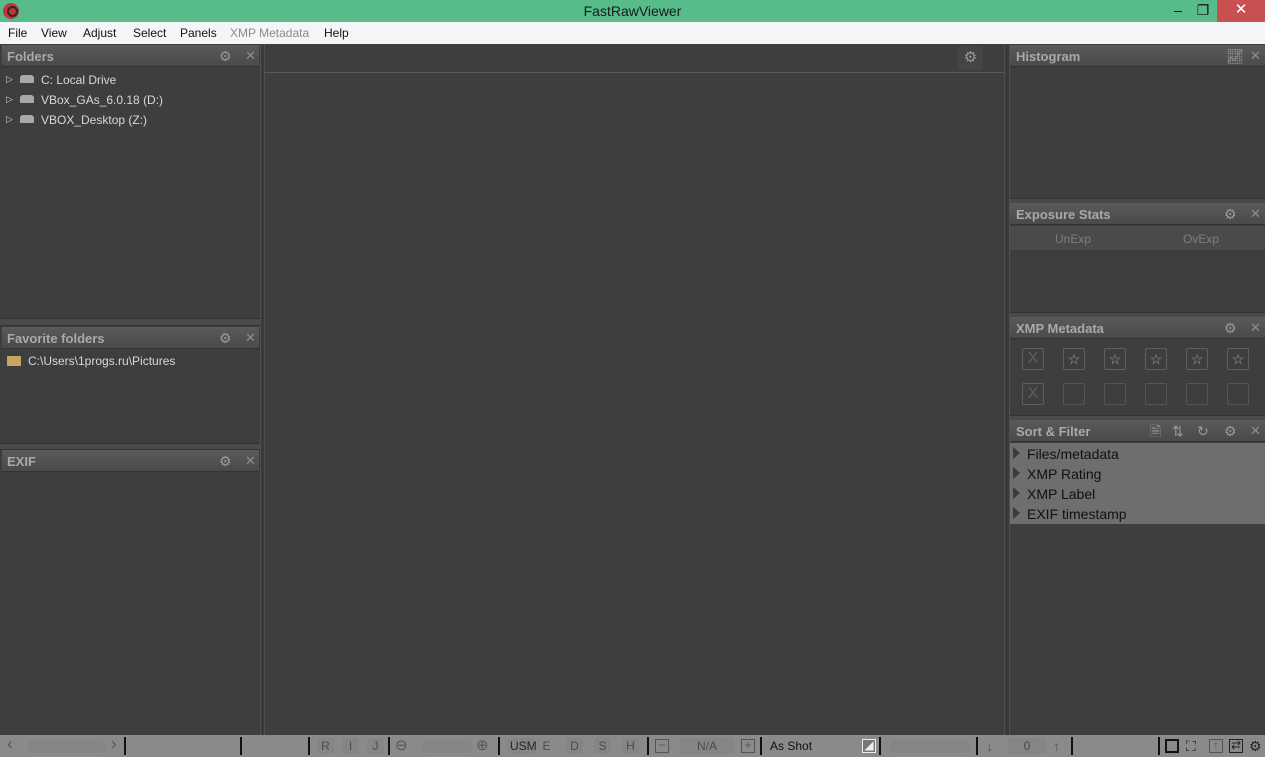 Image resolution: width=1265 pixels, height=757 pixels. I want to click on window-title: FastRawViewer, so click(632, 11).